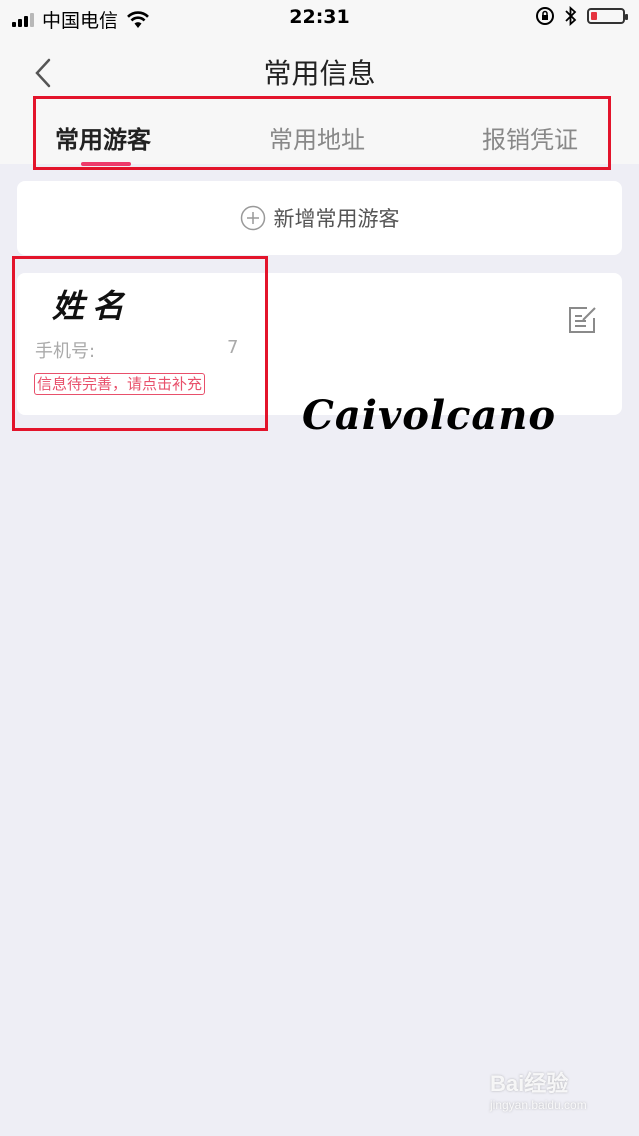 The height and width of the screenshot is (1136, 639). I want to click on tab-active-indicator, so click(106, 164).